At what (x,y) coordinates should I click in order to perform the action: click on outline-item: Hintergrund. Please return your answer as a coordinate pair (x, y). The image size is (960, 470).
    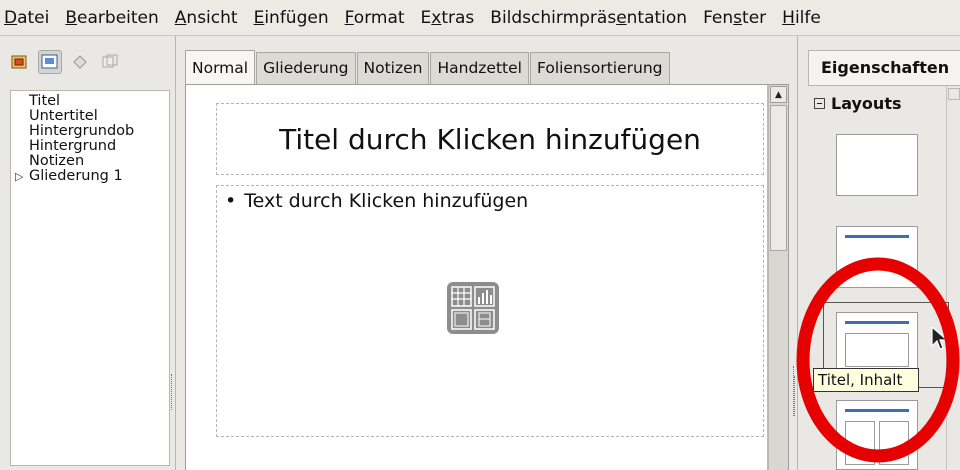
    Looking at the image, I should click on (92, 146).